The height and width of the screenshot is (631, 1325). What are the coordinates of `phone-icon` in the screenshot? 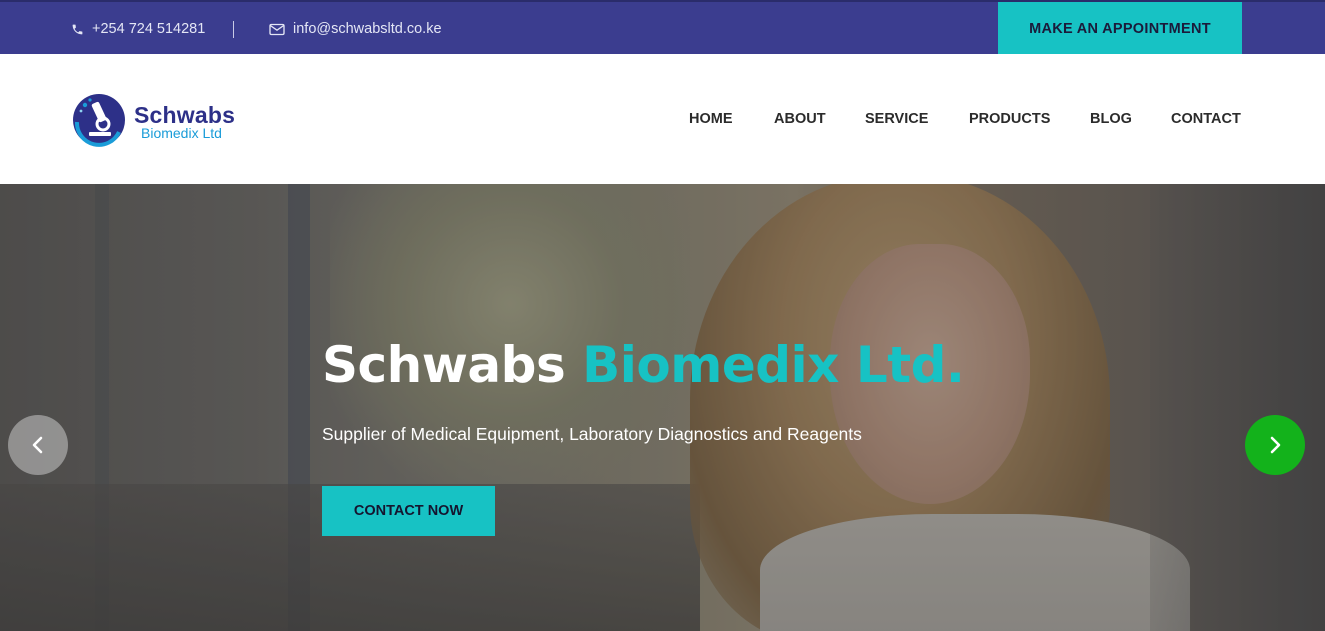 It's located at (77, 29).